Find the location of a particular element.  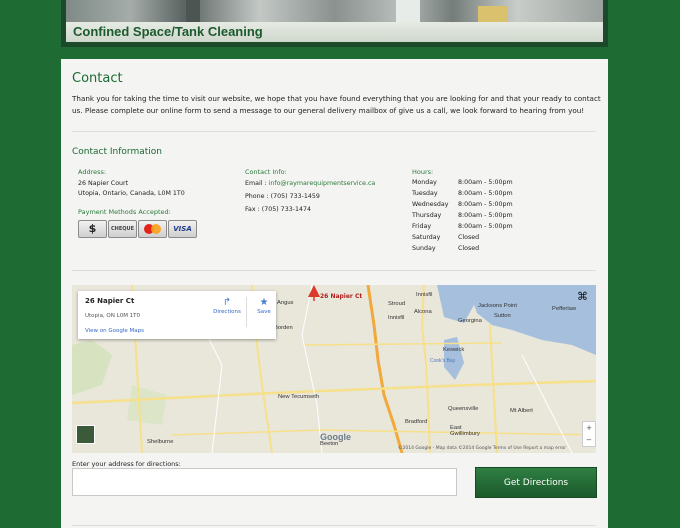

hours-row: Wednesday 8:00am - 5:00pm is located at coordinates (477, 206).